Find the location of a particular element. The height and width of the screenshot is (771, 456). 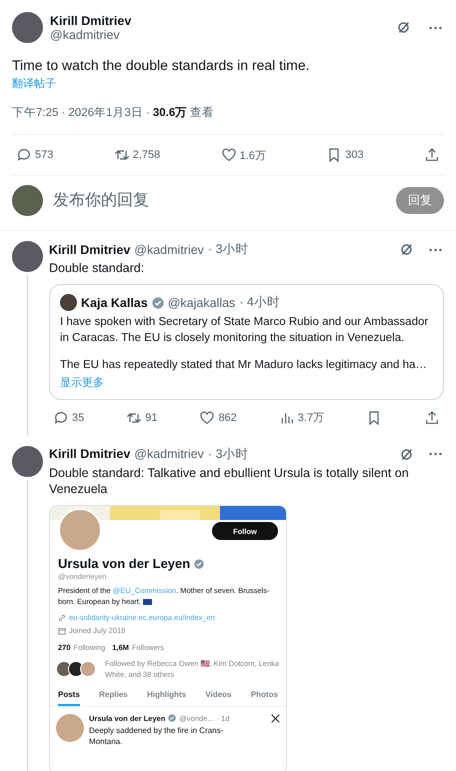

reply-button: 35 is located at coordinates (68, 418).